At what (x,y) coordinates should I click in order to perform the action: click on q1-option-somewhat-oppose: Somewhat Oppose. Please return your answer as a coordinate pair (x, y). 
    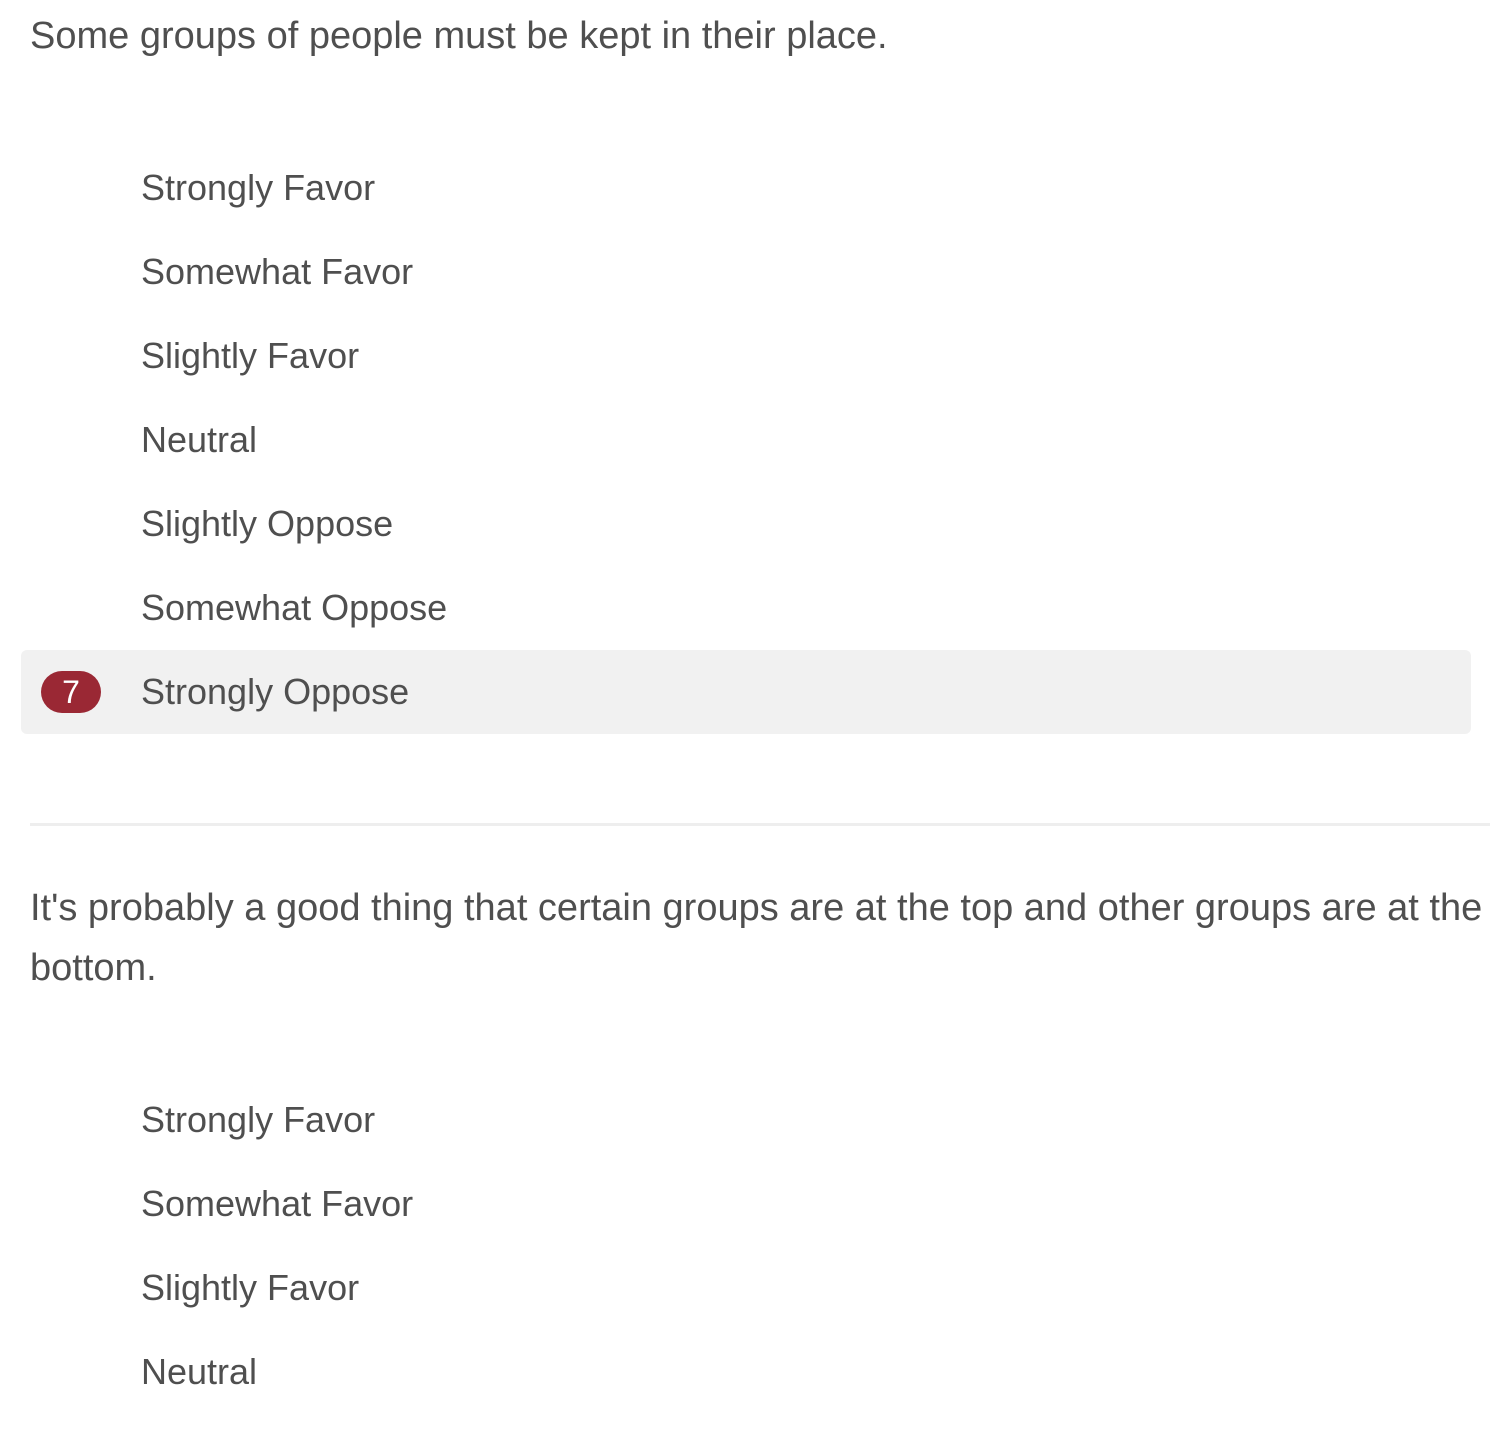
    Looking at the image, I should click on (746, 608).